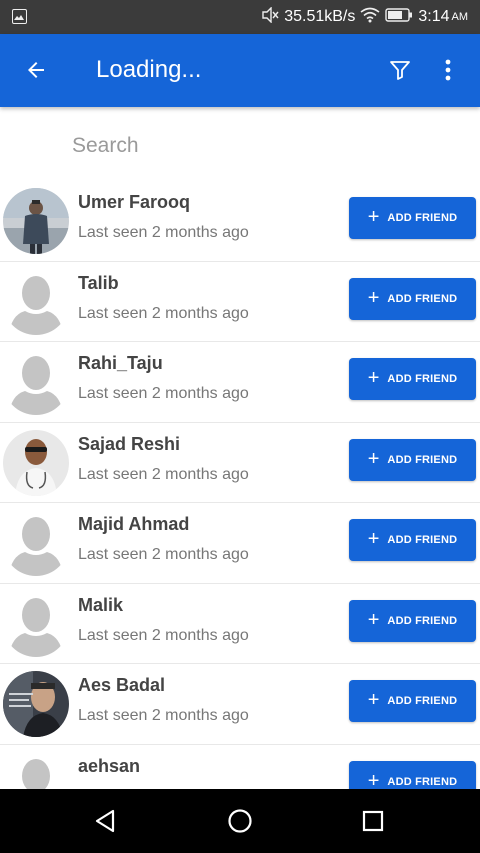  I want to click on user-name: aehsan, so click(109, 765).